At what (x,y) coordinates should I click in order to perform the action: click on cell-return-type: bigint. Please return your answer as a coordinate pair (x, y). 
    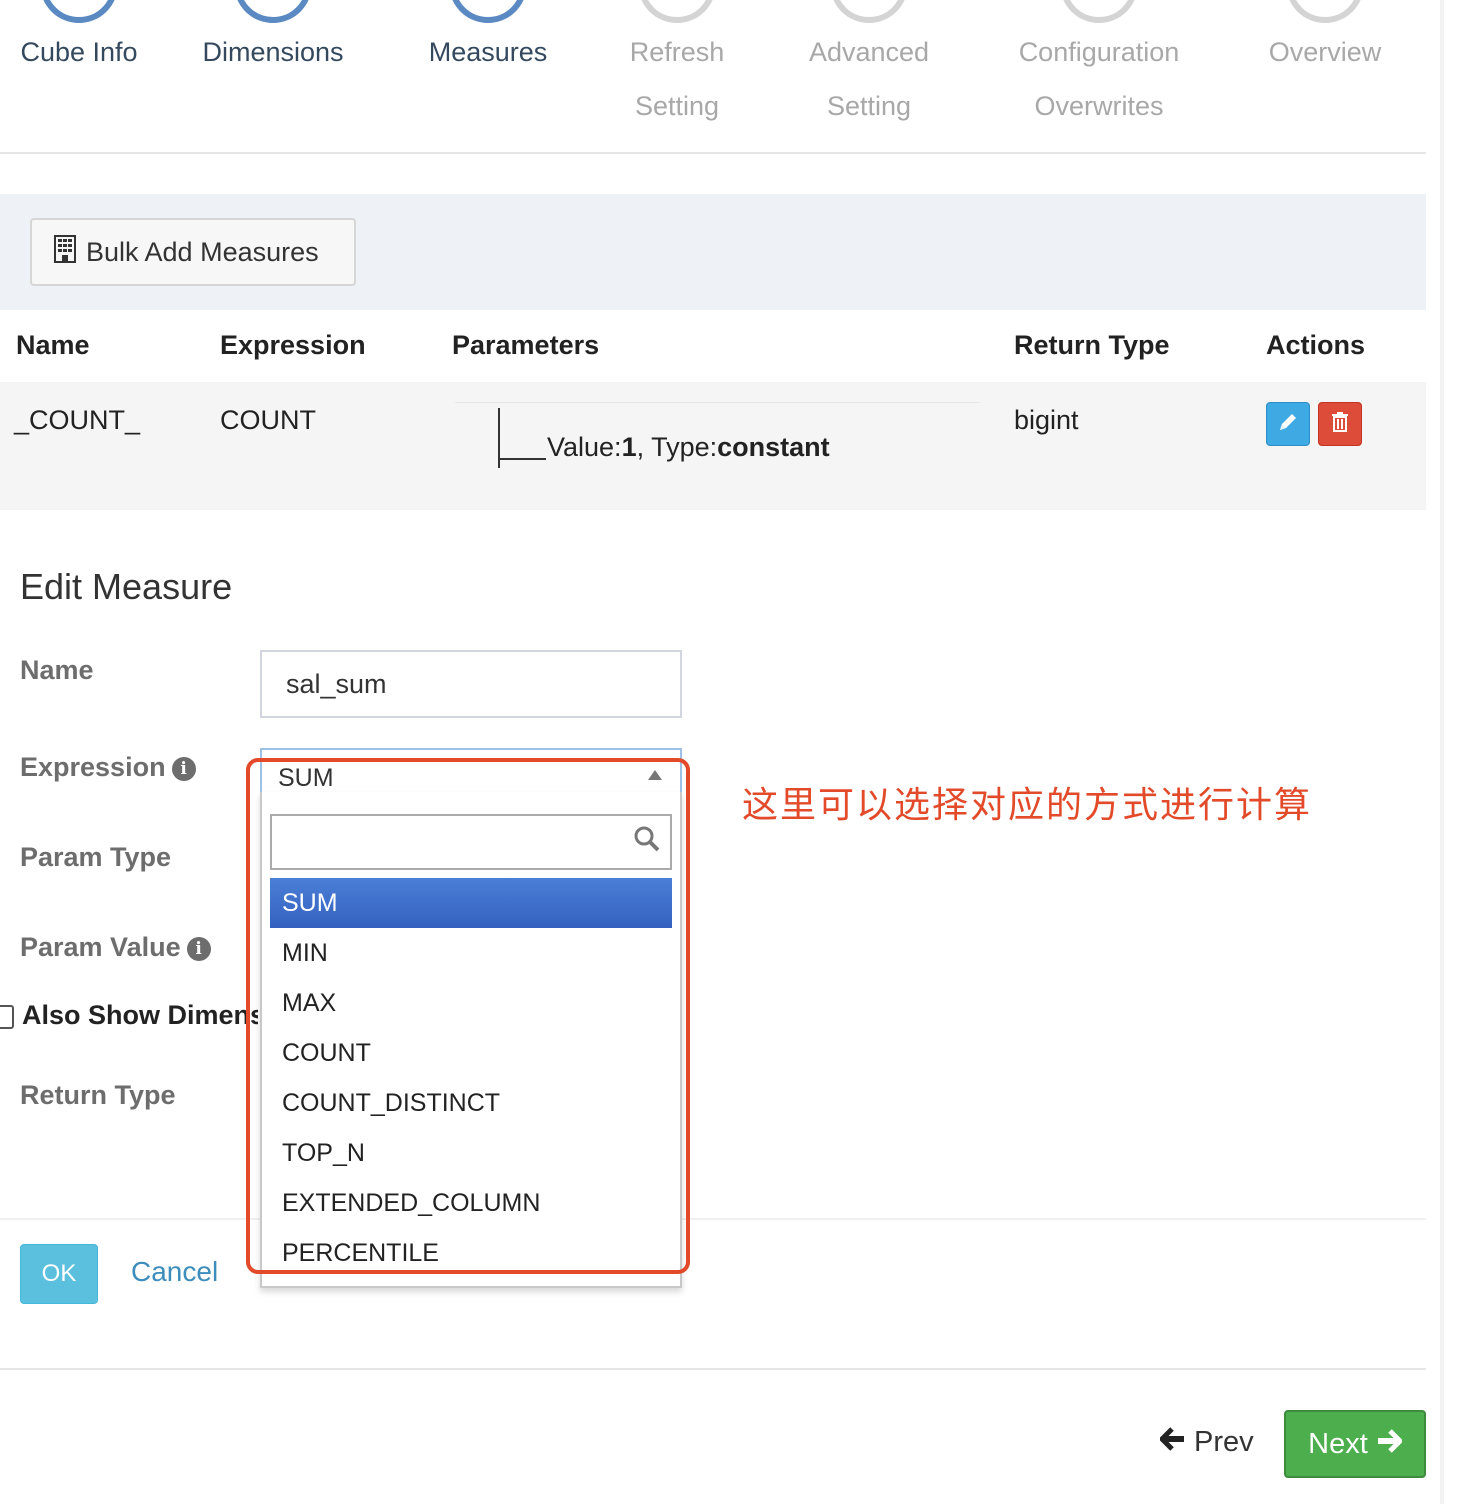
    Looking at the image, I should click on (1046, 420).